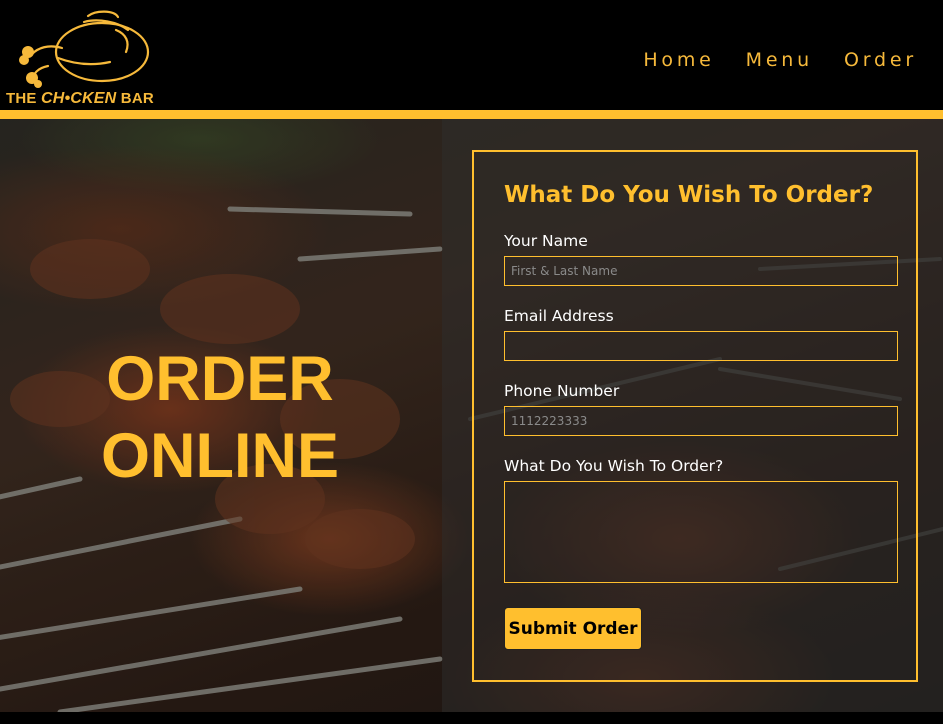  What do you see at coordinates (471, 114) in the screenshot?
I see `header-divider` at bounding box center [471, 114].